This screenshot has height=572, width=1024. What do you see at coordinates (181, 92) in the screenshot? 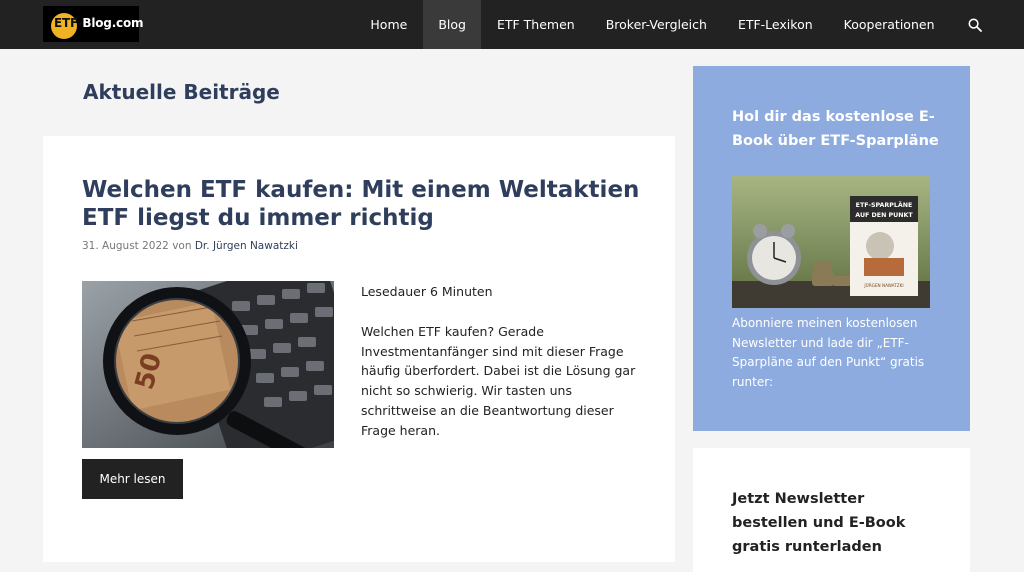
I see `page-title: Aktuelle Beiträge` at bounding box center [181, 92].